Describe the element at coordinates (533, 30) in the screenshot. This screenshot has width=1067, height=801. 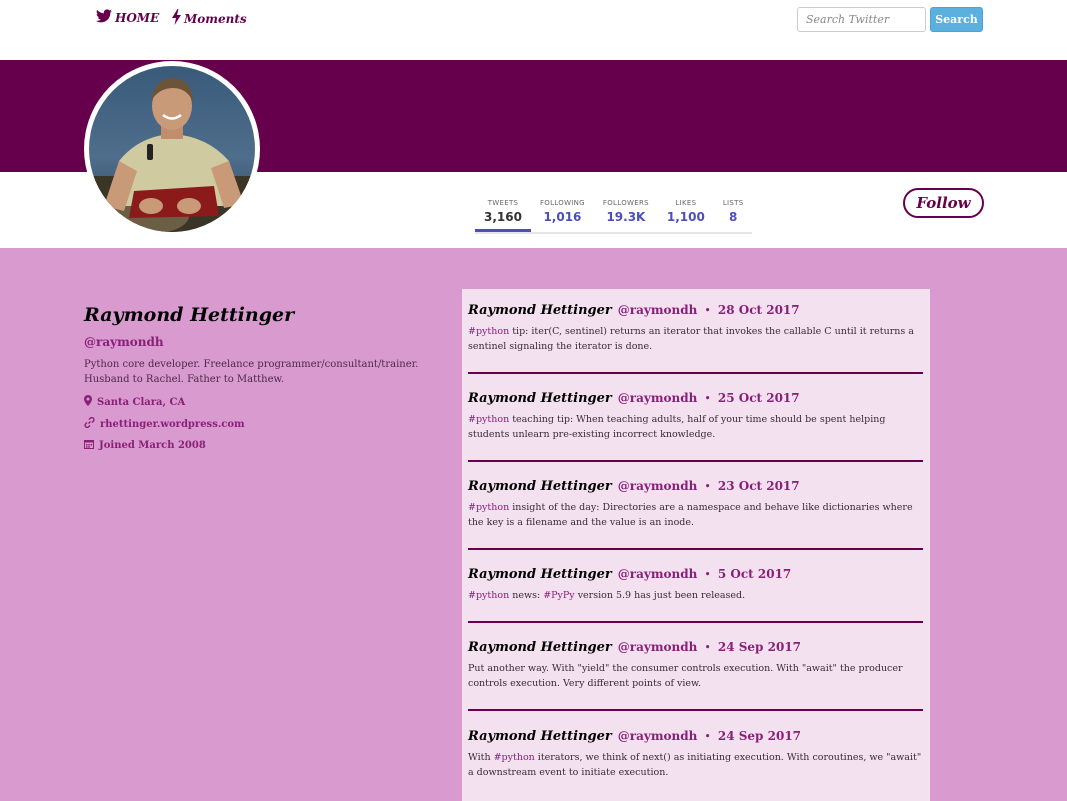
I see `top-navigation: HOME Moments Search` at that location.